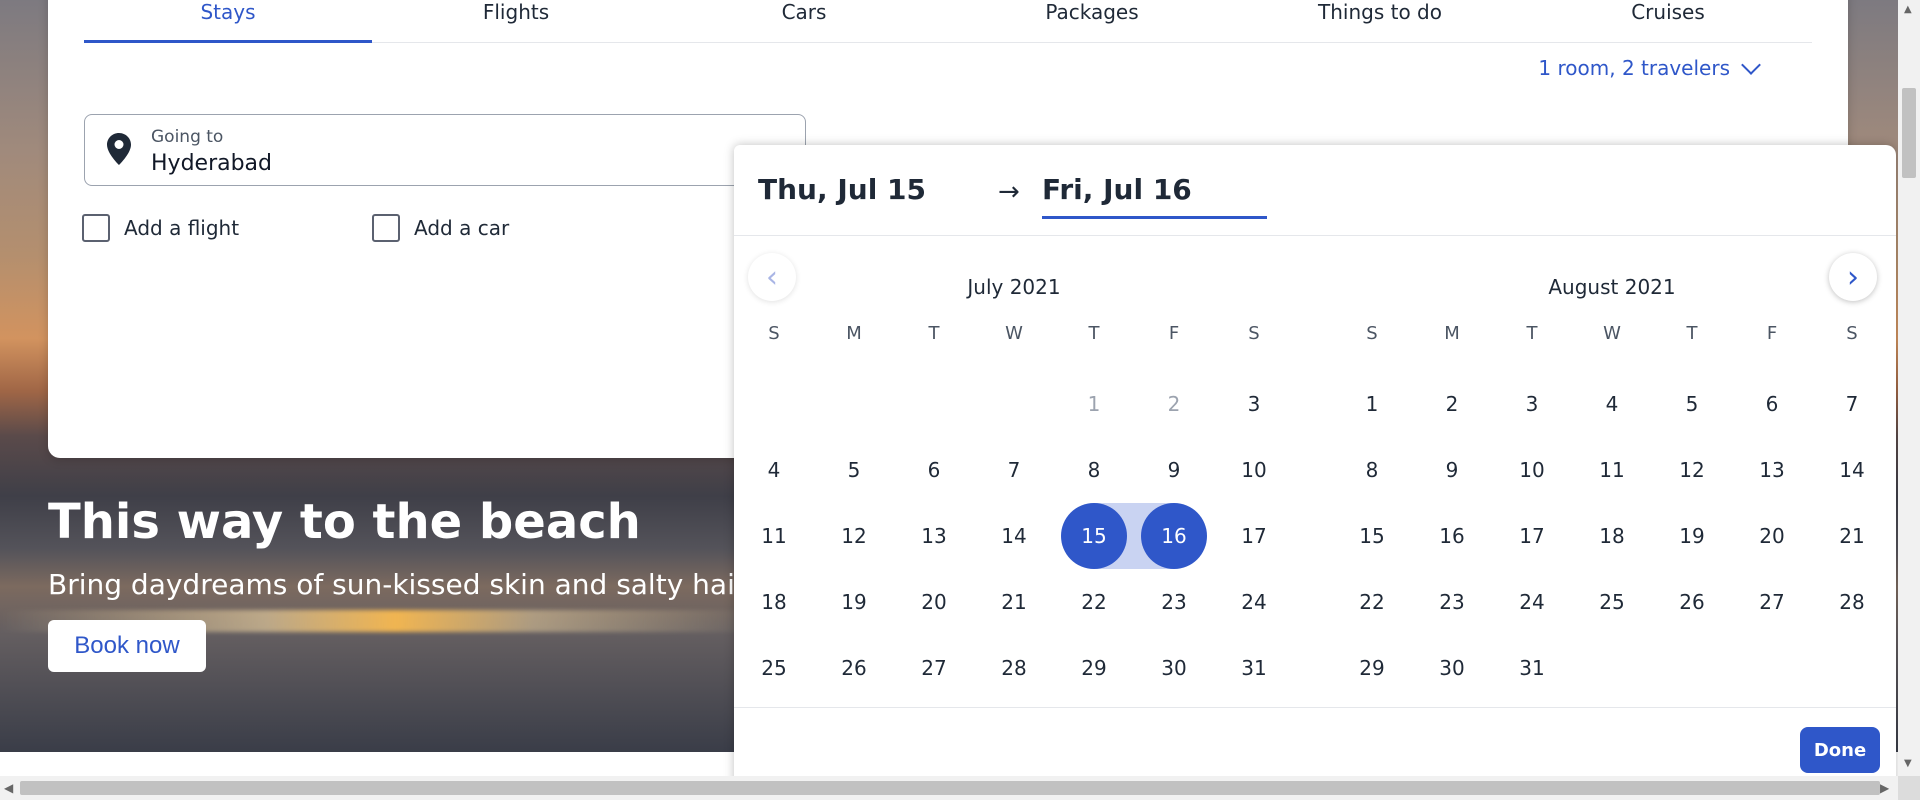  What do you see at coordinates (160, 228) in the screenshot?
I see `add-flight-checkbox: Add a flight` at bounding box center [160, 228].